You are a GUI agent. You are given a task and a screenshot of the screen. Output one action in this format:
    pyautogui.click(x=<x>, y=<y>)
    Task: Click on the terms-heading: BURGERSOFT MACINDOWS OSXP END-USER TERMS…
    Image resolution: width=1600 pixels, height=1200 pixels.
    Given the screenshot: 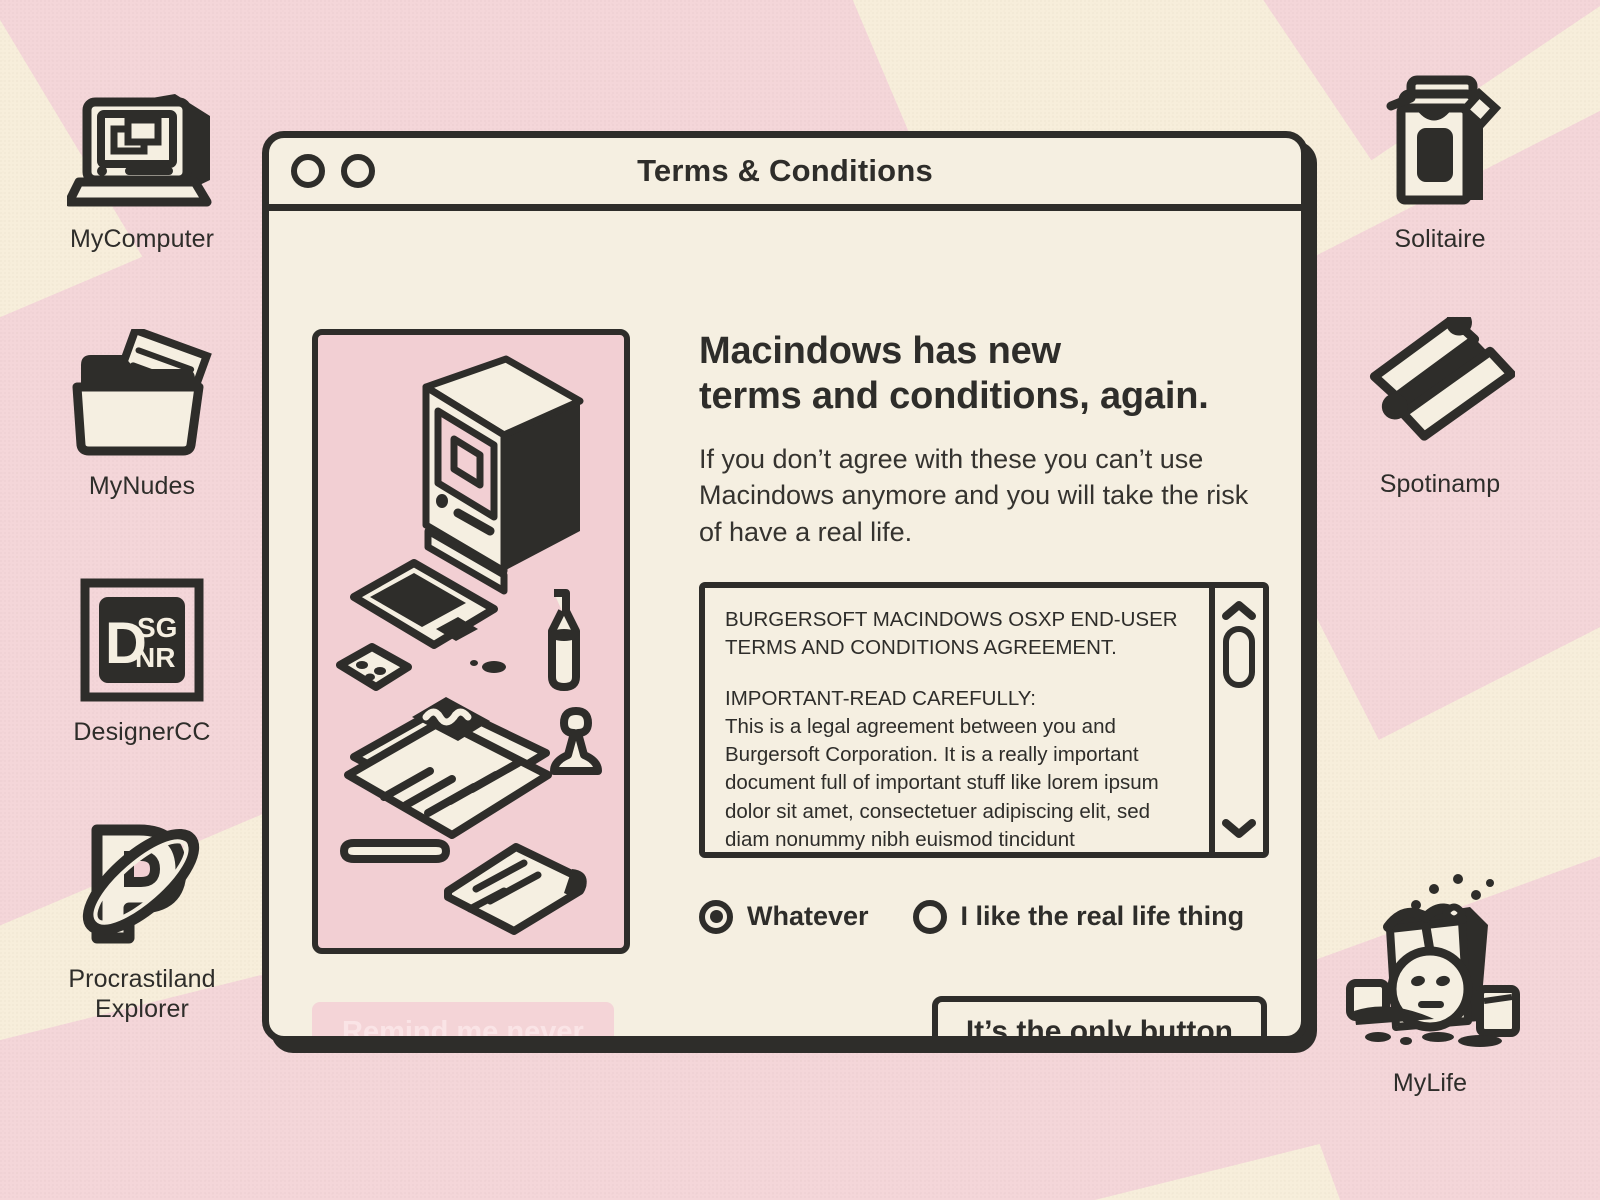 What is the action you would take?
    pyautogui.click(x=951, y=633)
    